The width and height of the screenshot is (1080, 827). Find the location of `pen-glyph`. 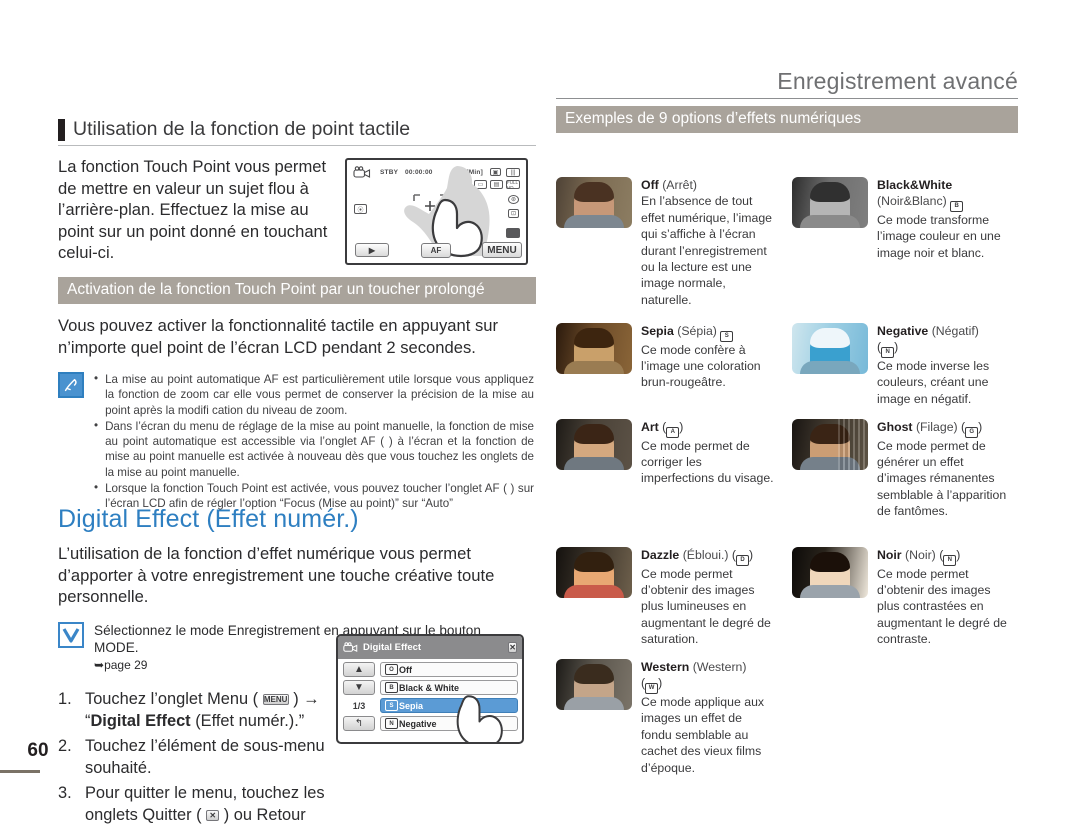

pen-glyph is located at coordinates (70, 385).